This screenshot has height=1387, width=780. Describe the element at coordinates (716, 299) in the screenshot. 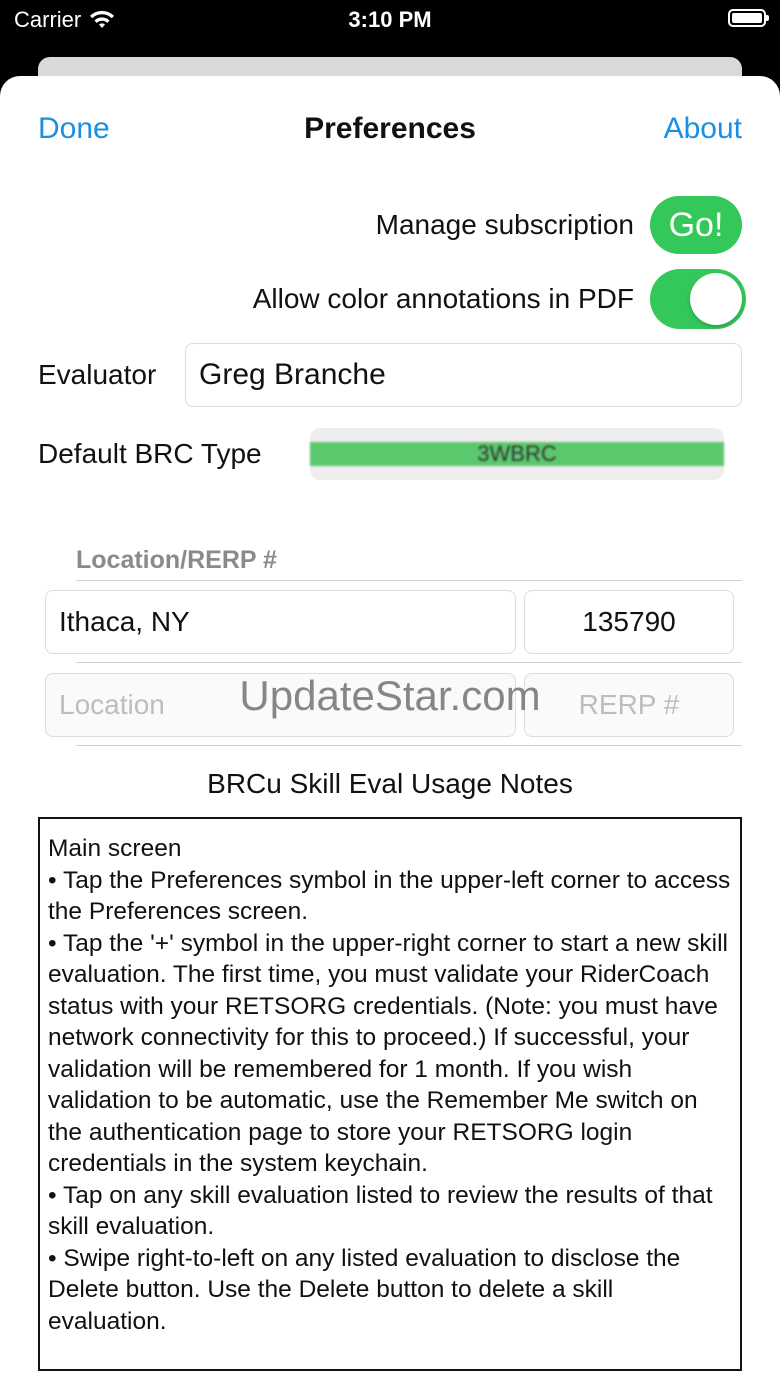

I see `toggle-knob` at that location.